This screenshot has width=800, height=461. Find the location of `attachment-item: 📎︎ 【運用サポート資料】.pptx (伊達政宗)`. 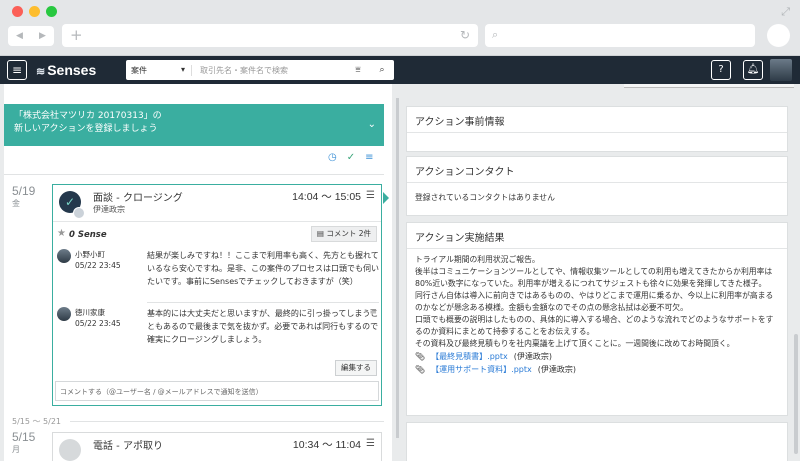

attachment-item: 📎︎ 【運用サポート資料】.pptx (伊達政宗) is located at coordinates (597, 369).